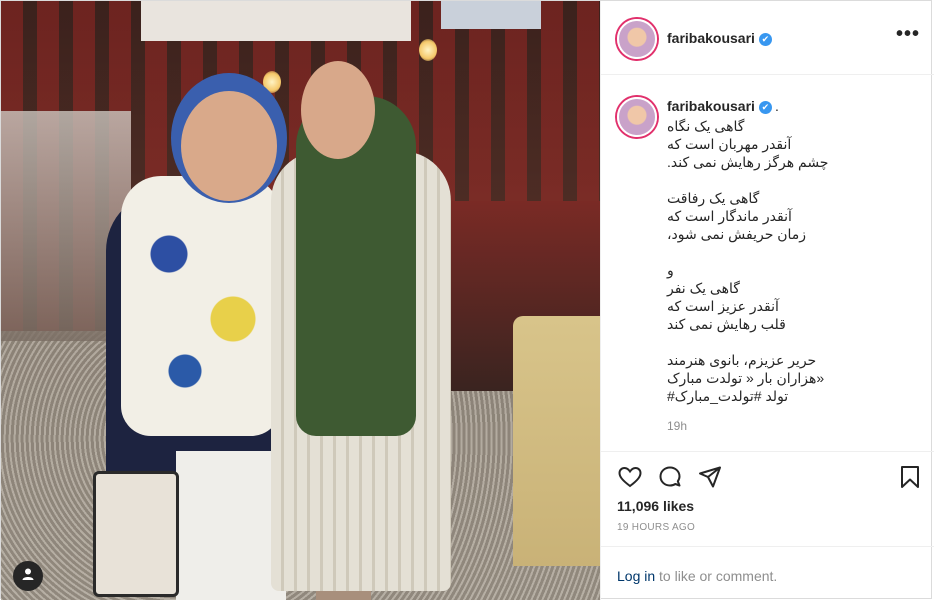 This screenshot has height=601, width=934. What do you see at coordinates (711, 38) in the screenshot?
I see `username-text: faribakousari` at bounding box center [711, 38].